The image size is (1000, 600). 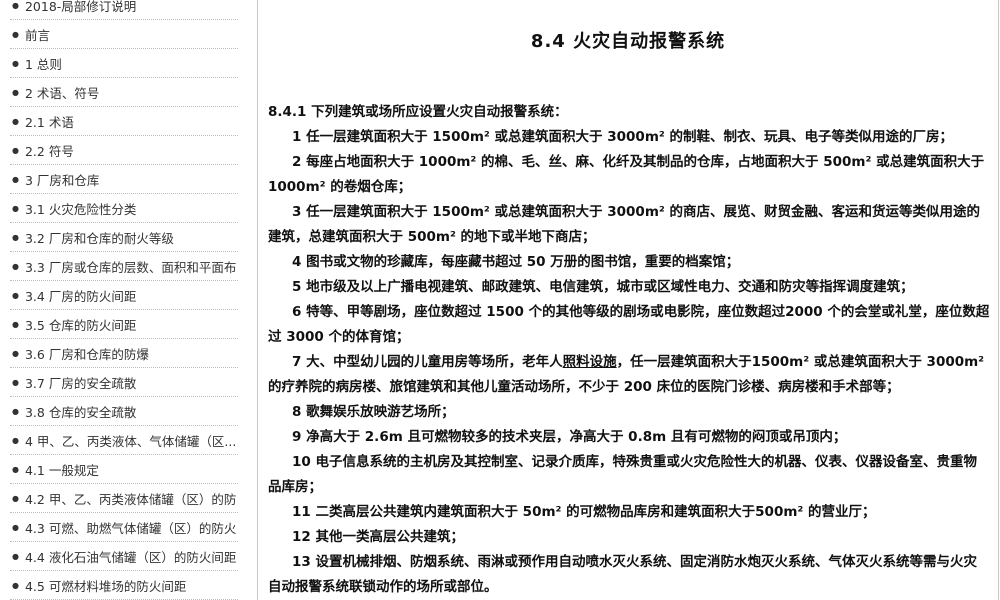 What do you see at coordinates (130, 528) in the screenshot?
I see `toc-item-label: 4.3 可燃、助燃气体储罐（区）的防火` at bounding box center [130, 528].